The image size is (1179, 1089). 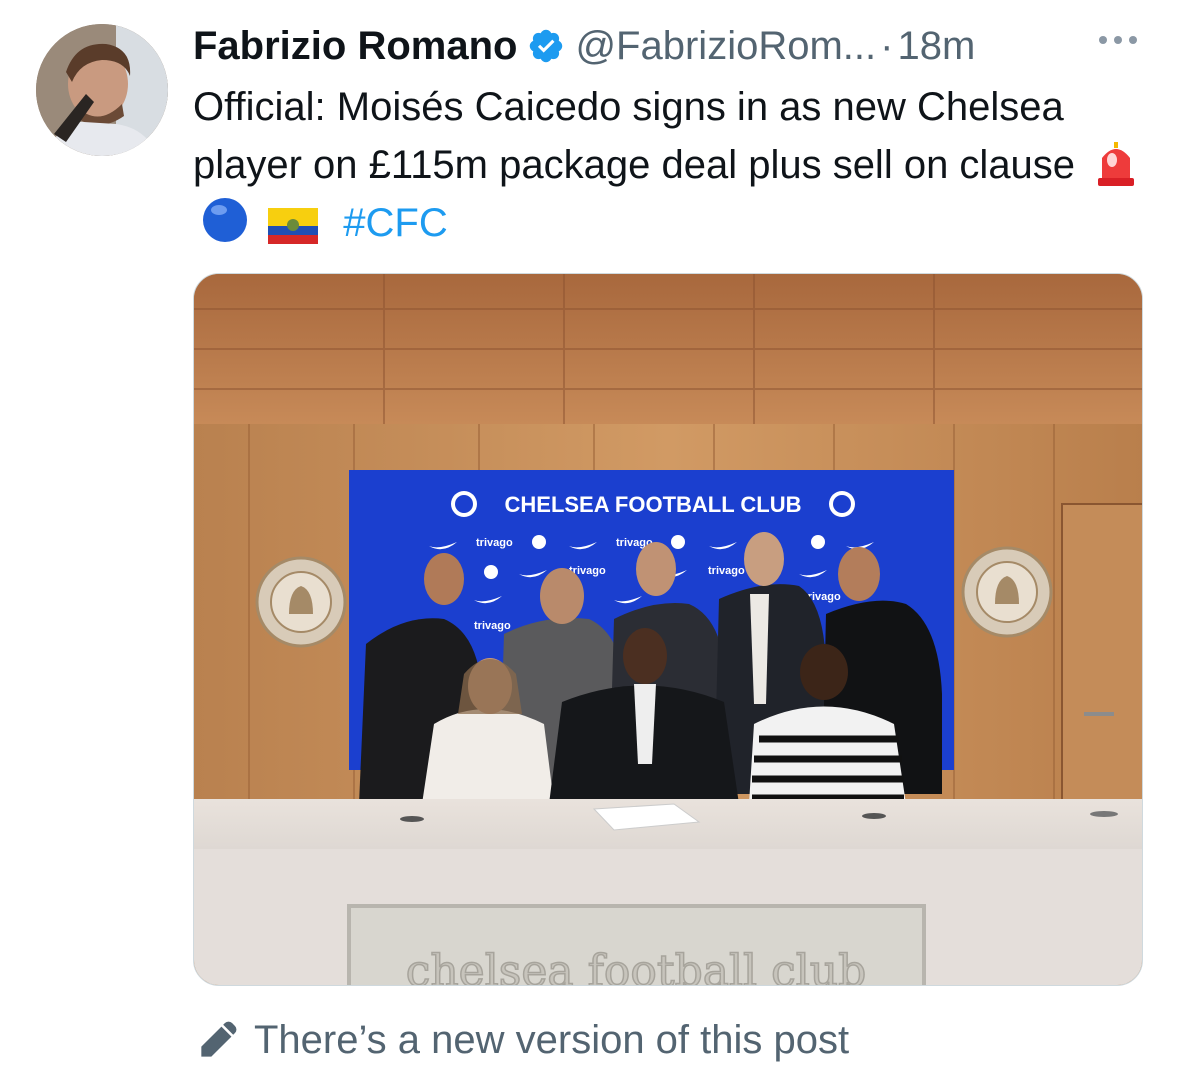 What do you see at coordinates (219, 1039) in the screenshot?
I see `pencil-icon` at bounding box center [219, 1039].